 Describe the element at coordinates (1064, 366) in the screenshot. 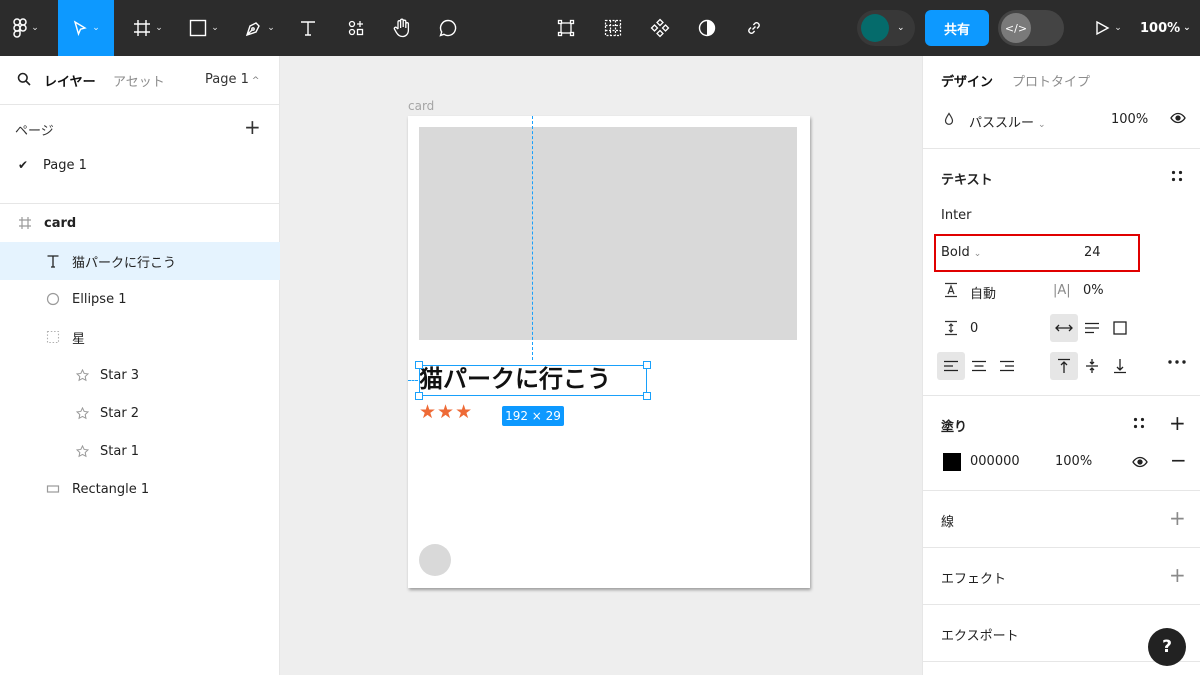

I see `align-top-button` at that location.